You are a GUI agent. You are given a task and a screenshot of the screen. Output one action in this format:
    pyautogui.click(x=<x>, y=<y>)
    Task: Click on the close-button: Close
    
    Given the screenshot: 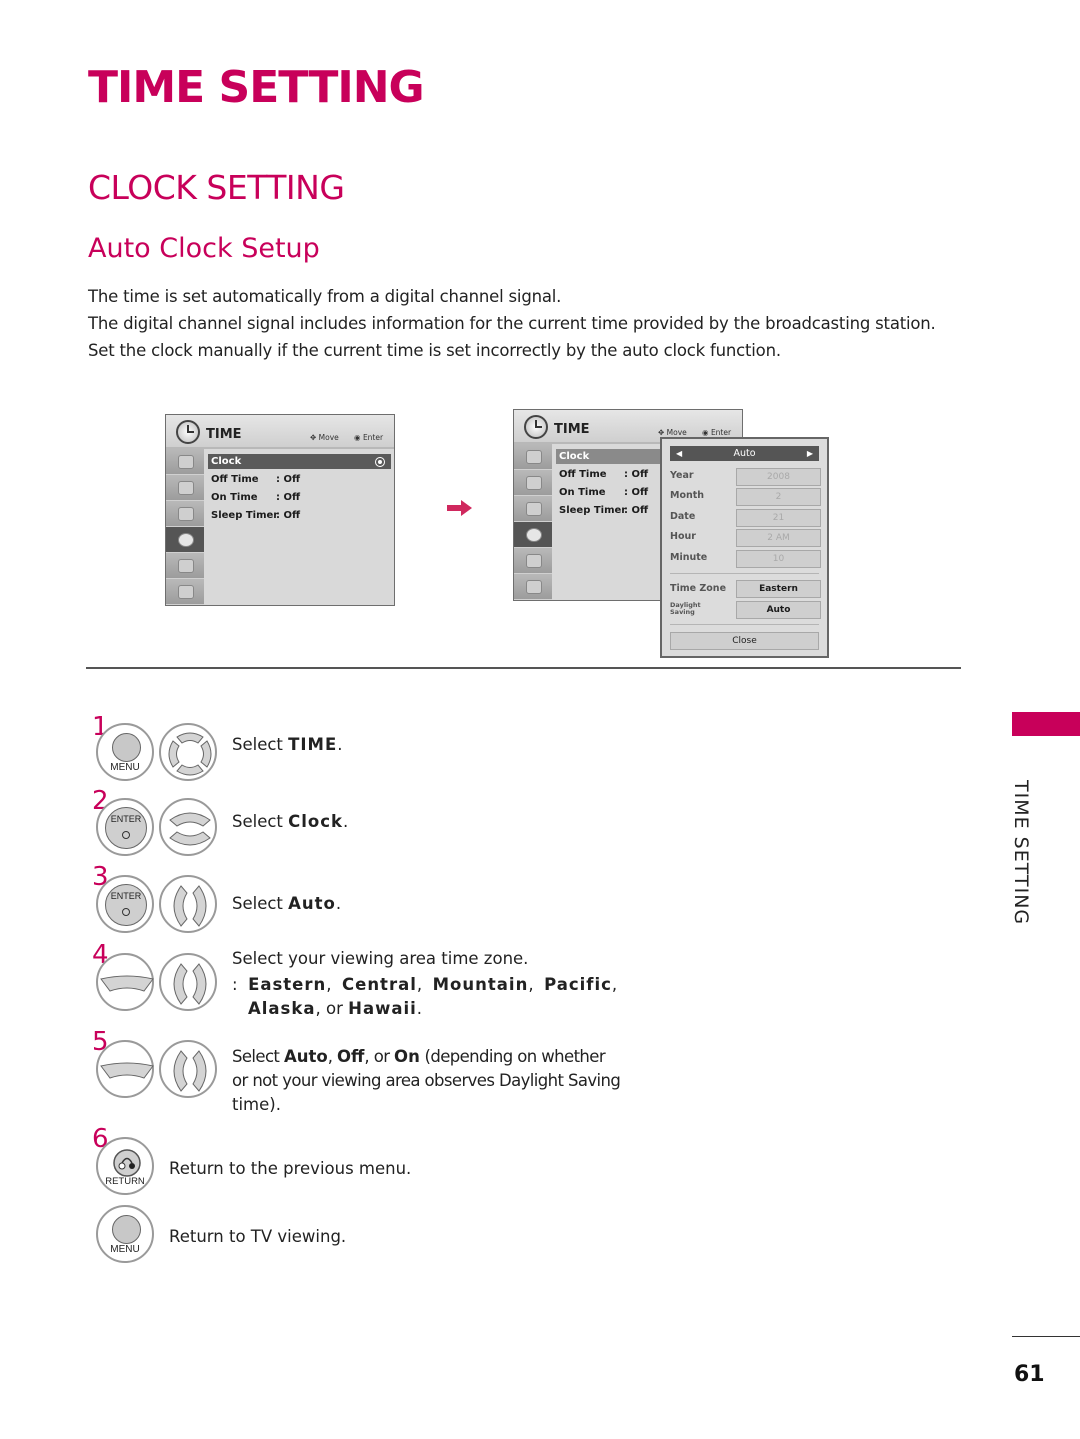 What is the action you would take?
    pyautogui.click(x=744, y=641)
    